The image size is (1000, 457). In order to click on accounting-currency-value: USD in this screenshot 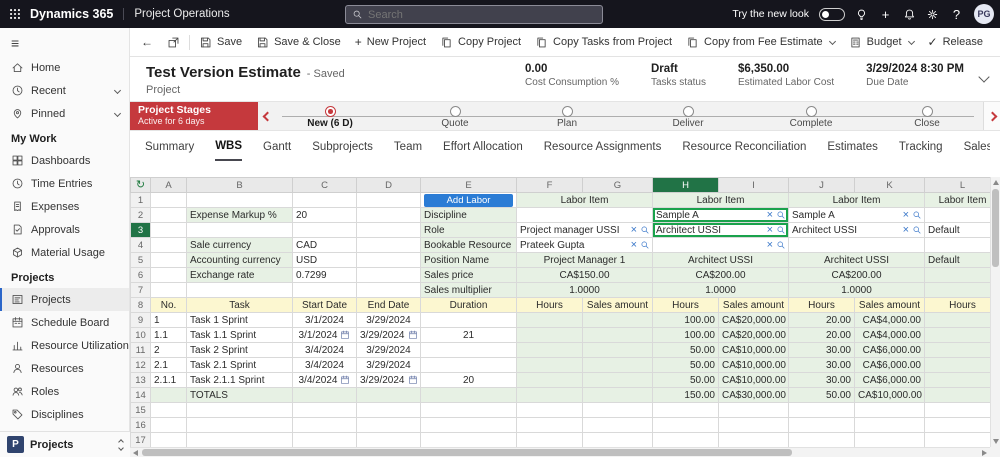, I will do `click(324, 260)`.